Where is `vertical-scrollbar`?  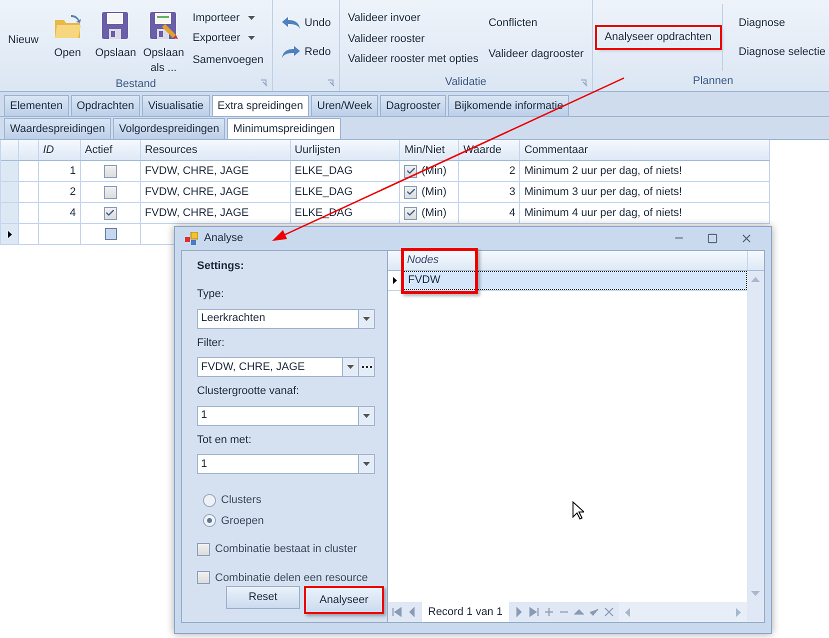 vertical-scrollbar is located at coordinates (755, 436).